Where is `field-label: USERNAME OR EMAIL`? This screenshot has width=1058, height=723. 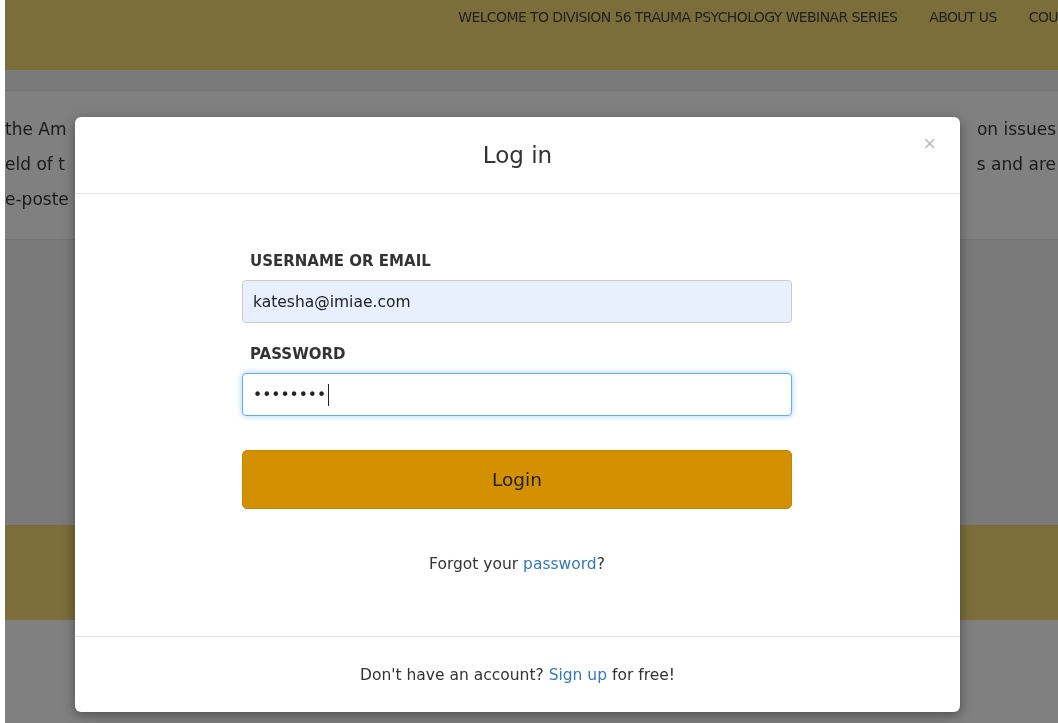 field-label: USERNAME OR EMAIL is located at coordinates (341, 261).